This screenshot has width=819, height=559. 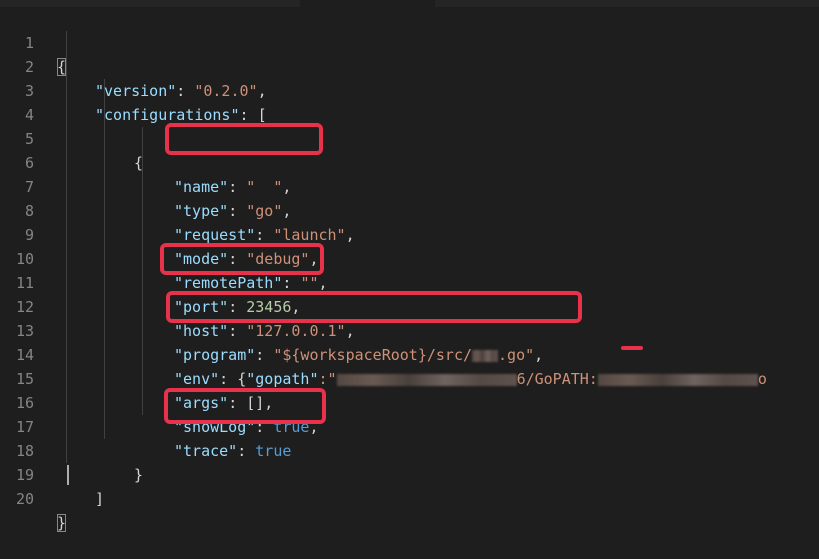 What do you see at coordinates (409, 425) in the screenshot?
I see `code-line: 17 "trace": true` at bounding box center [409, 425].